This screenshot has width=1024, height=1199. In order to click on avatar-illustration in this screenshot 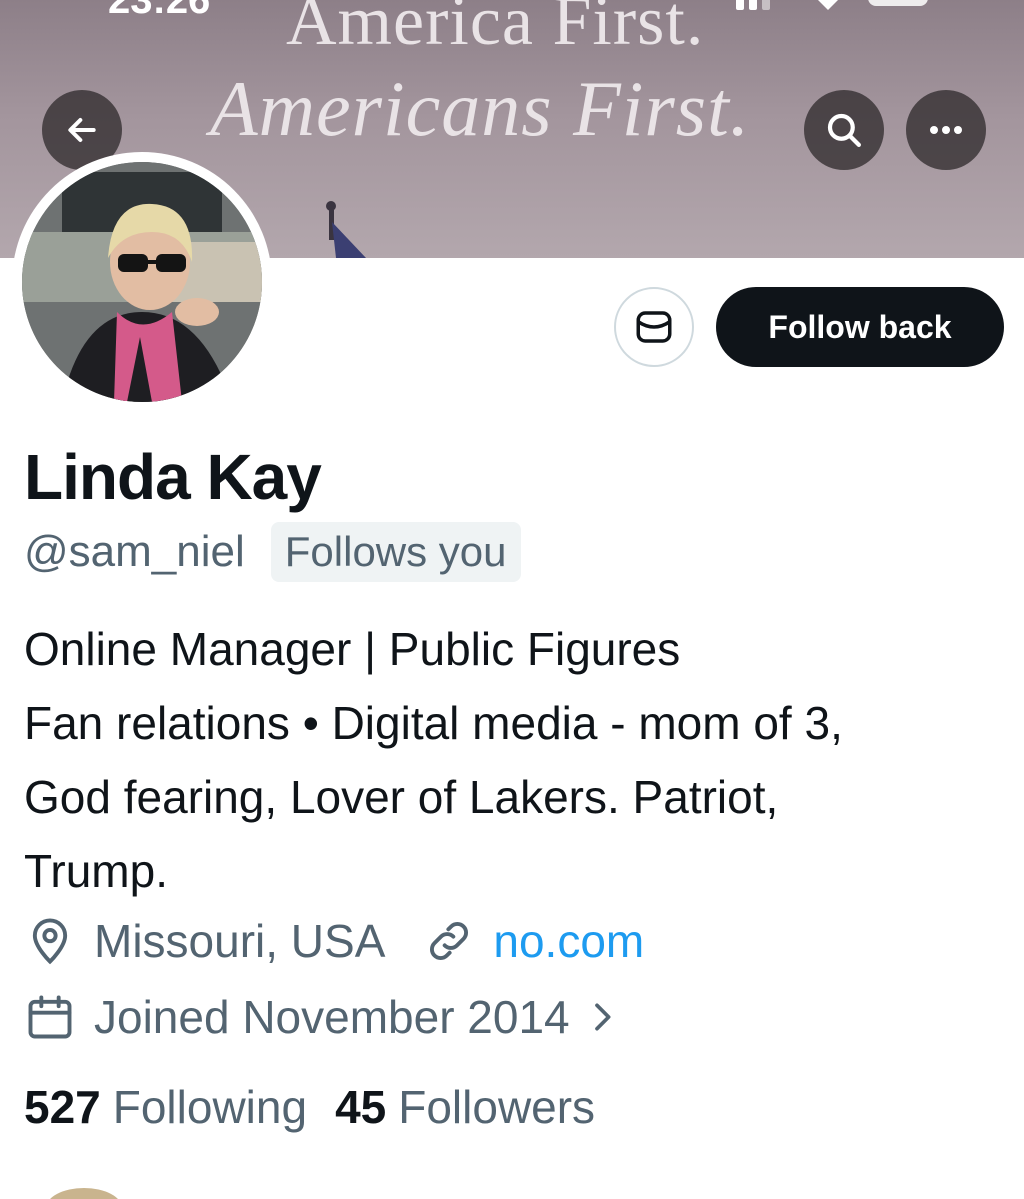, I will do `click(142, 282)`.